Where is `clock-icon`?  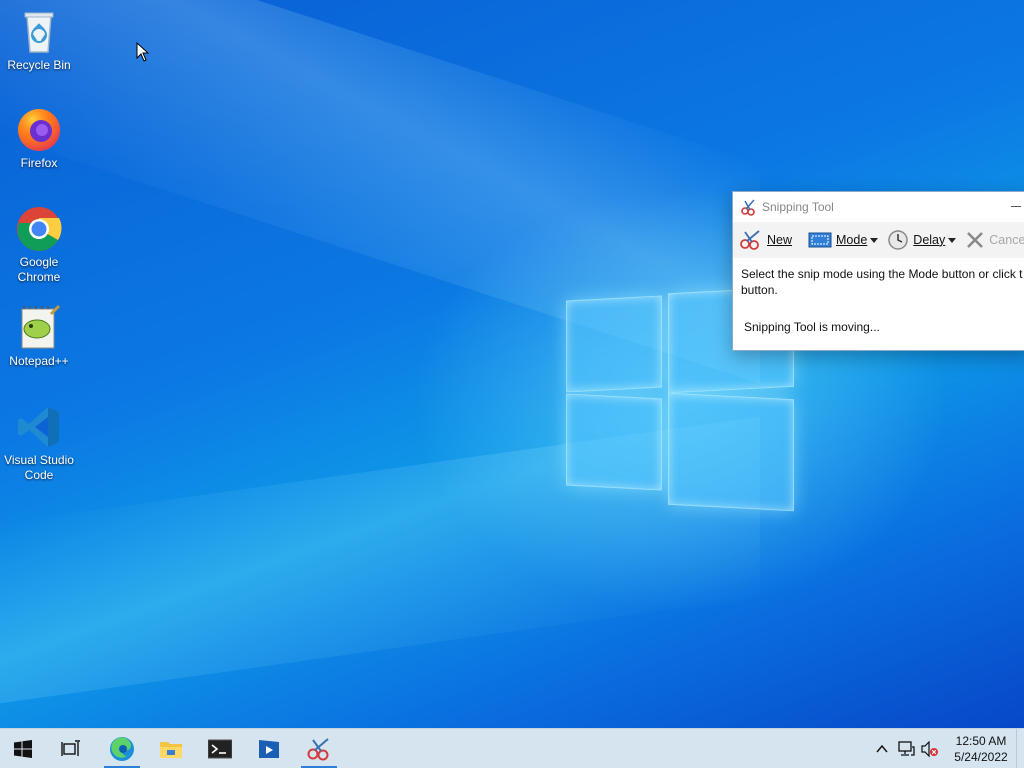 clock-icon is located at coordinates (898, 240).